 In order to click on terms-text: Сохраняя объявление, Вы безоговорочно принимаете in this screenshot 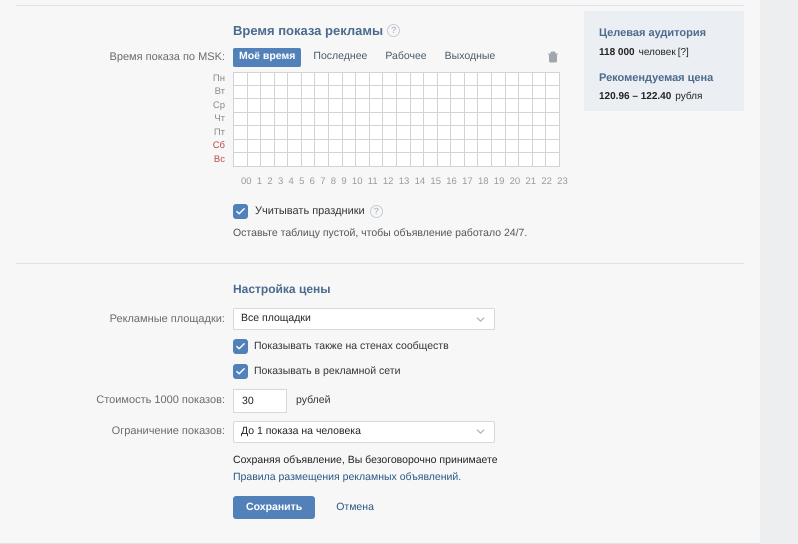, I will do `click(365, 460)`.